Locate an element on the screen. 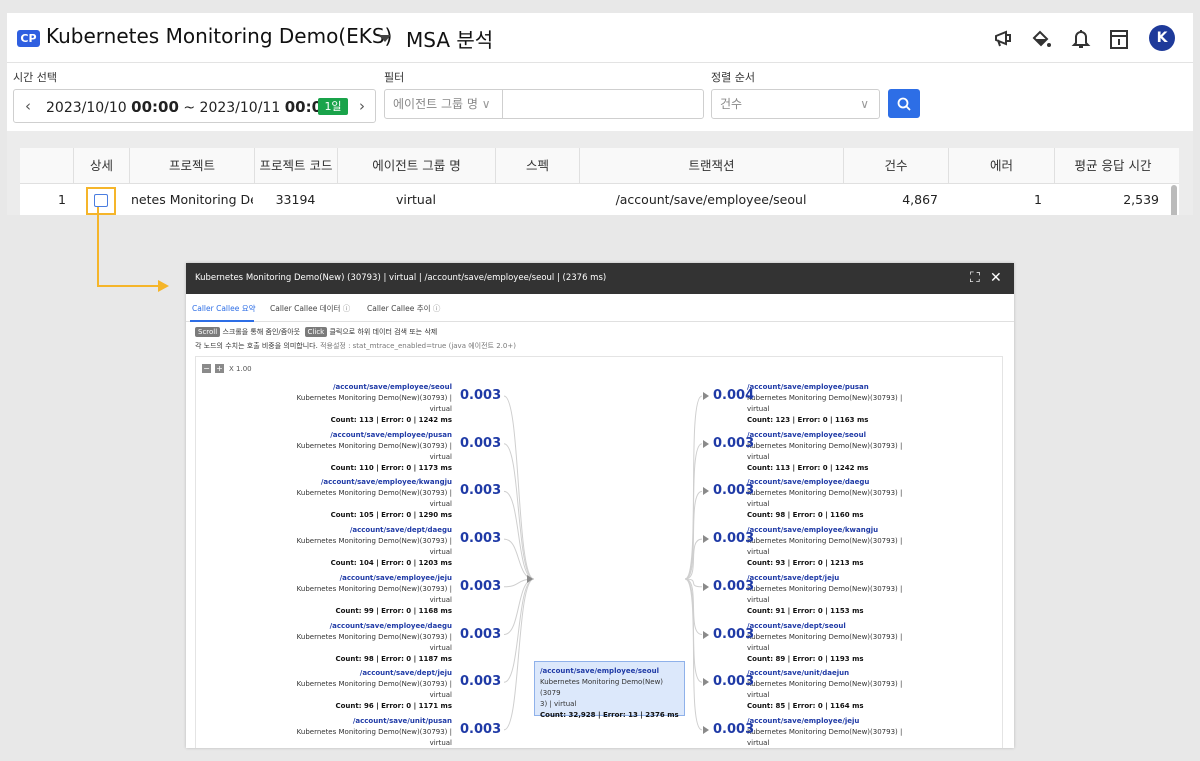 The width and height of the screenshot is (1200, 761). callee-node-path: /account/save/dept/jeju is located at coordinates (793, 577).